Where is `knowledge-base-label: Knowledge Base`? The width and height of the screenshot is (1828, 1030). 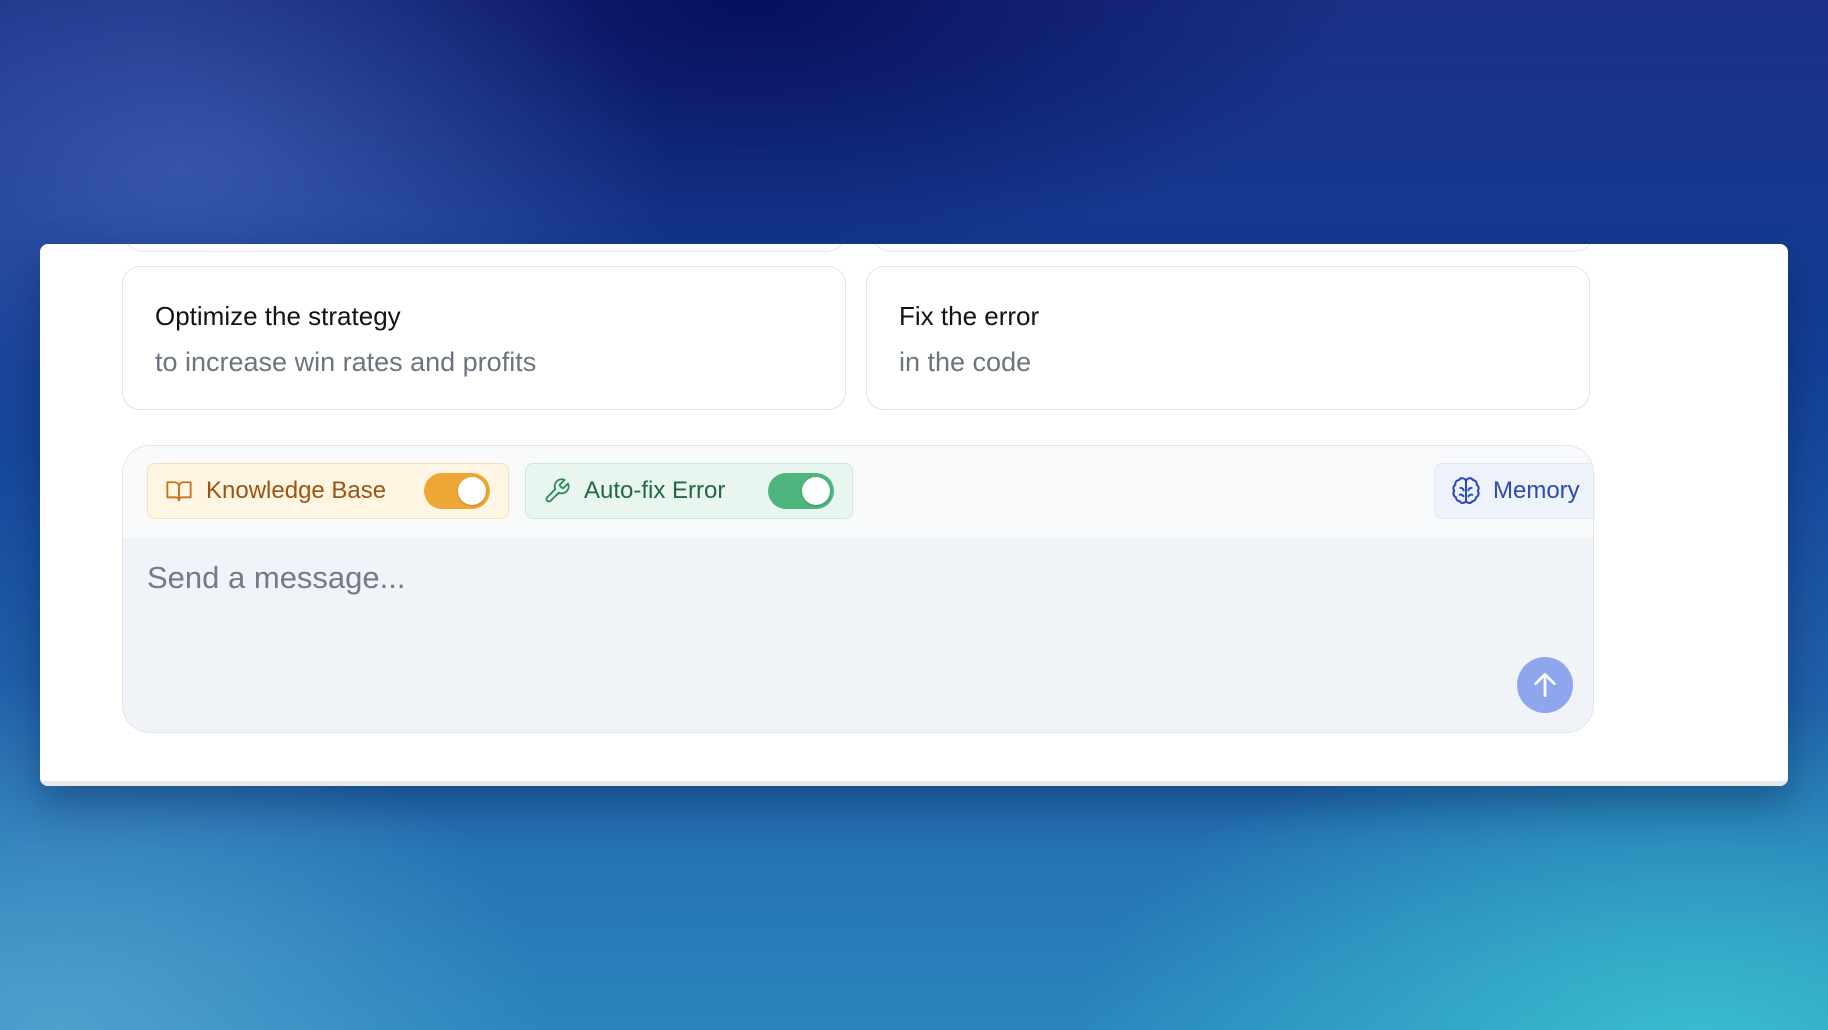
knowledge-base-label: Knowledge Base is located at coordinates (296, 490).